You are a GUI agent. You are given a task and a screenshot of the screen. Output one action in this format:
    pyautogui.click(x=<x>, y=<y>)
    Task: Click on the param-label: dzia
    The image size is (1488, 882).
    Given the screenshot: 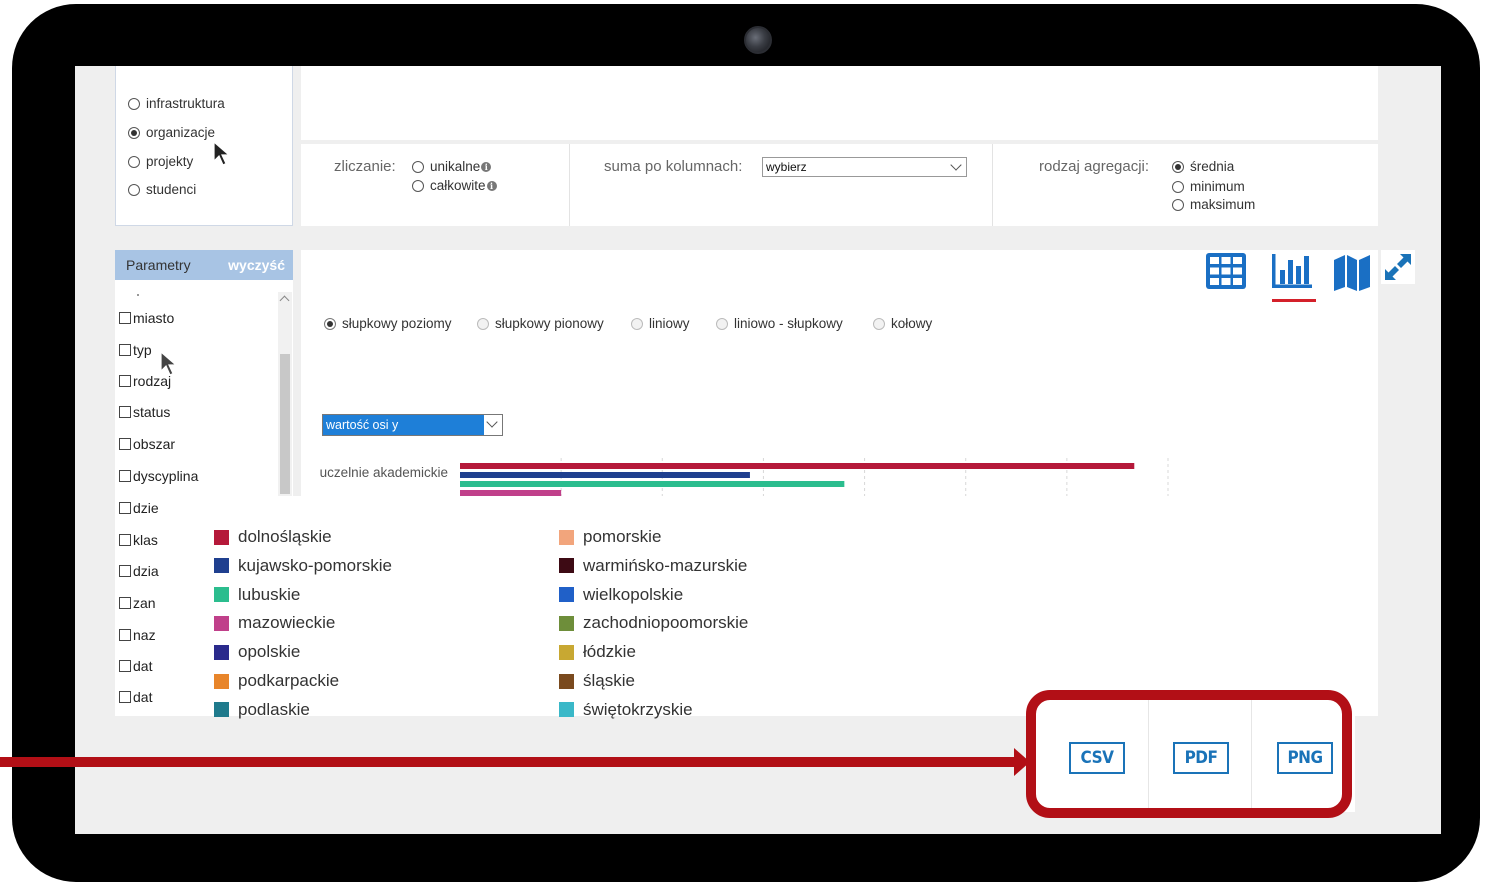 What is the action you would take?
    pyautogui.click(x=146, y=571)
    